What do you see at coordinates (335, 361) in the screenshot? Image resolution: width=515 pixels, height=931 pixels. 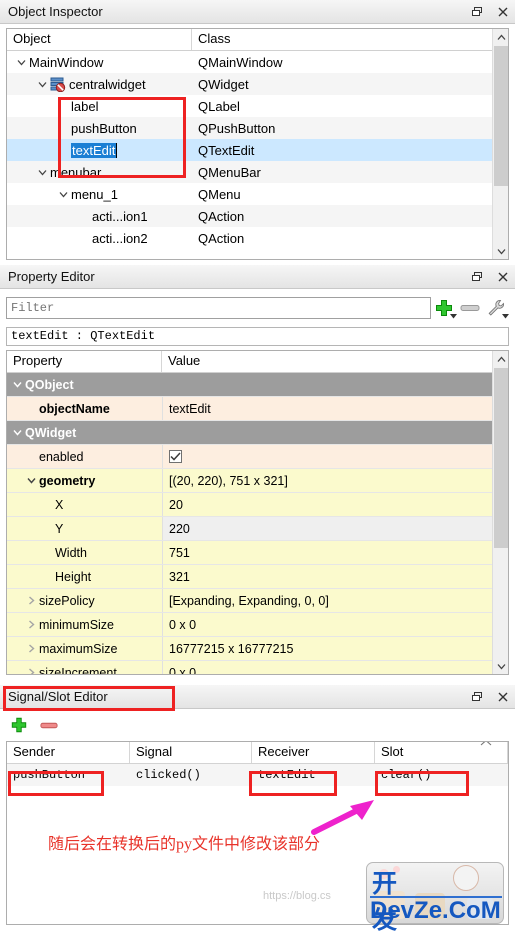 I see `column-header-value: Value` at bounding box center [335, 361].